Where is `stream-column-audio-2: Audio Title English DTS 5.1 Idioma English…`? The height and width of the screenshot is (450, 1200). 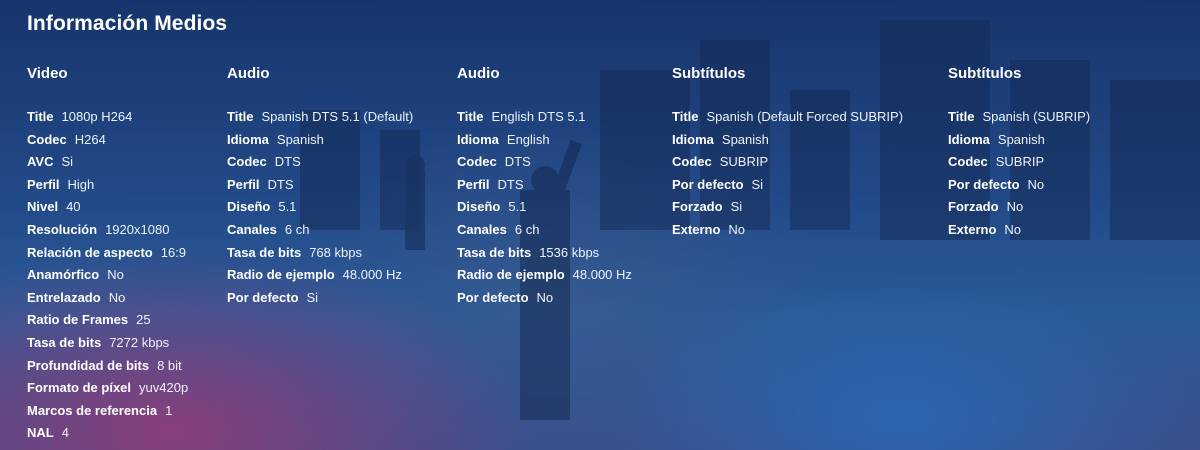
stream-column-audio-2: Audio Title English DTS 5.1 Idioma English… is located at coordinates (544, 186).